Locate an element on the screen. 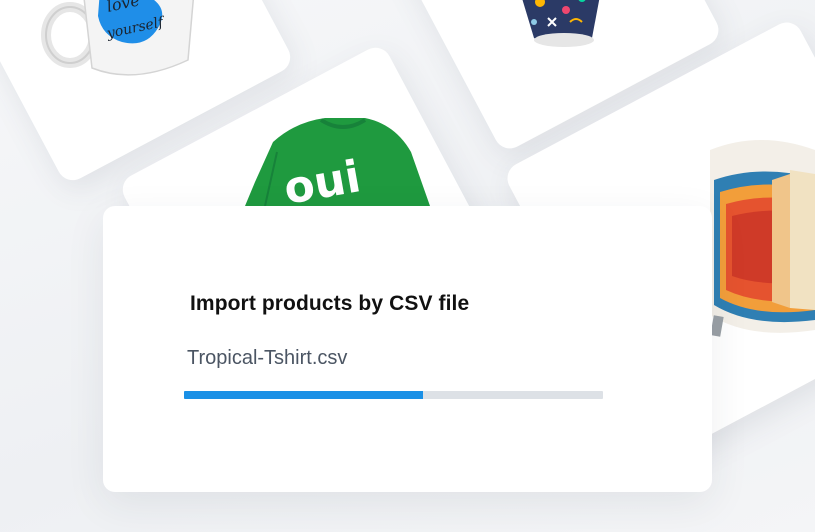 Image resolution: width=815 pixels, height=532 pixels. dialog-title: Import products by CSV file is located at coordinates (330, 303).